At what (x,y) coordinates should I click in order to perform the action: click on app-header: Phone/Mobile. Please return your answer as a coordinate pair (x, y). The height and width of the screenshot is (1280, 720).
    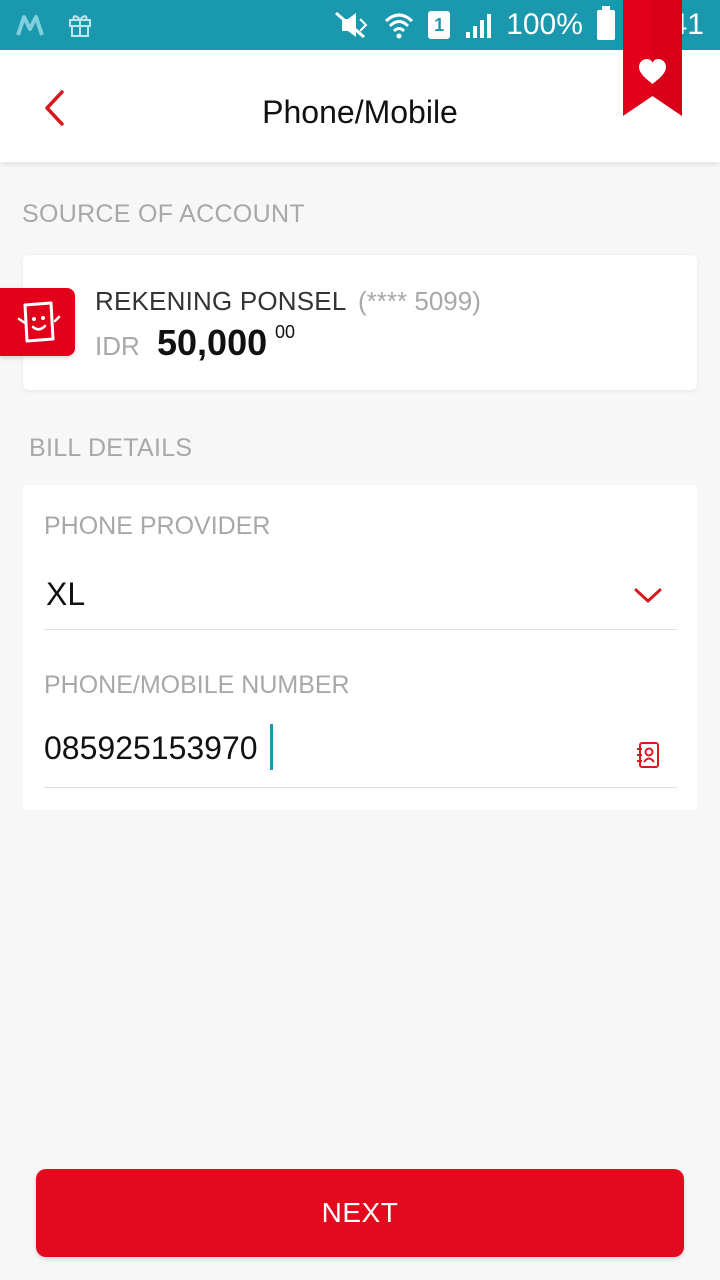
    Looking at the image, I should click on (360, 106).